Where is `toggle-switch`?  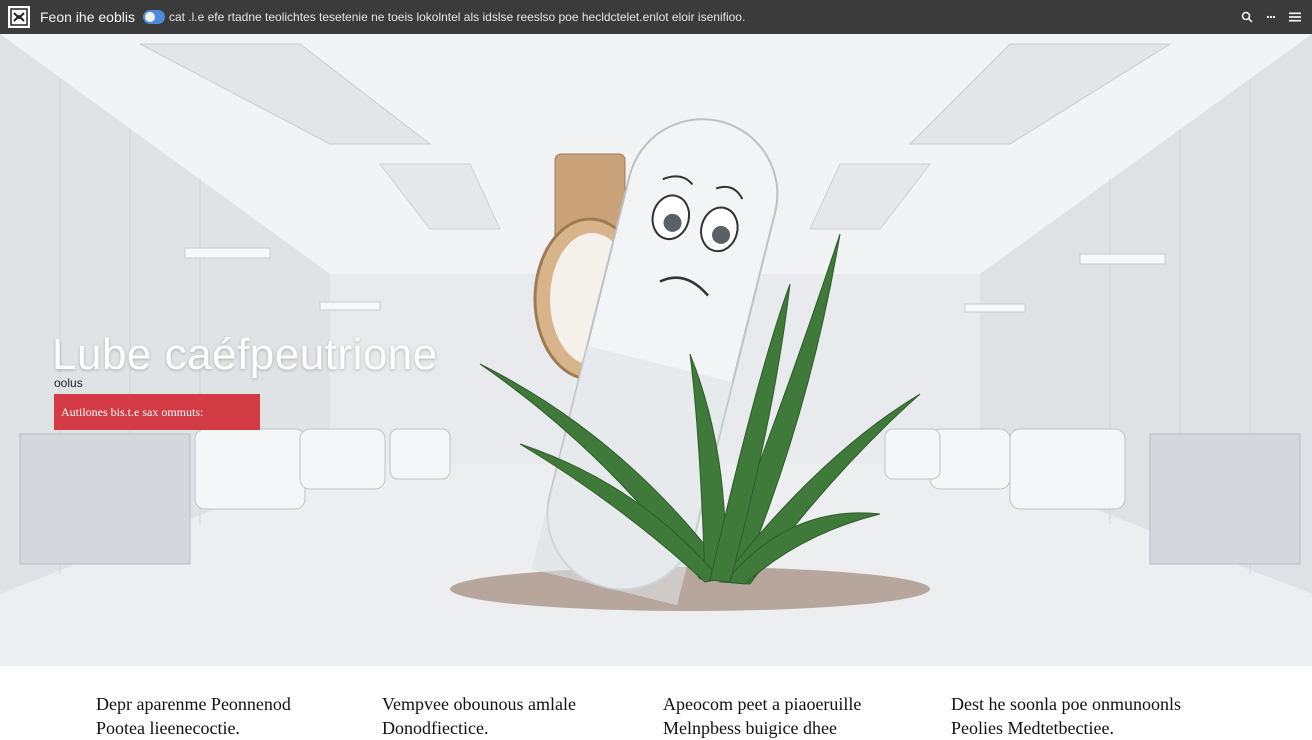 toggle-switch is located at coordinates (153, 17).